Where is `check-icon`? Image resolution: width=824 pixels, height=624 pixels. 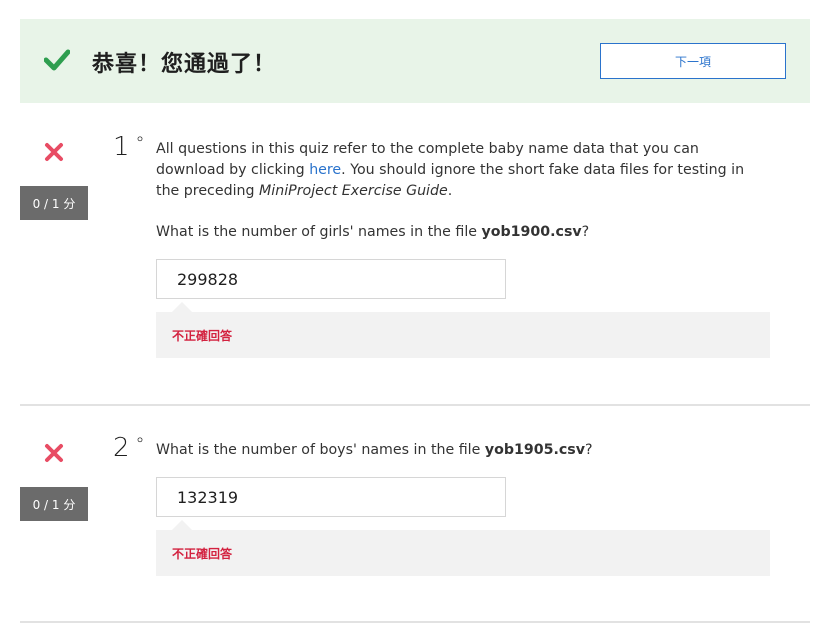 check-icon is located at coordinates (57, 60).